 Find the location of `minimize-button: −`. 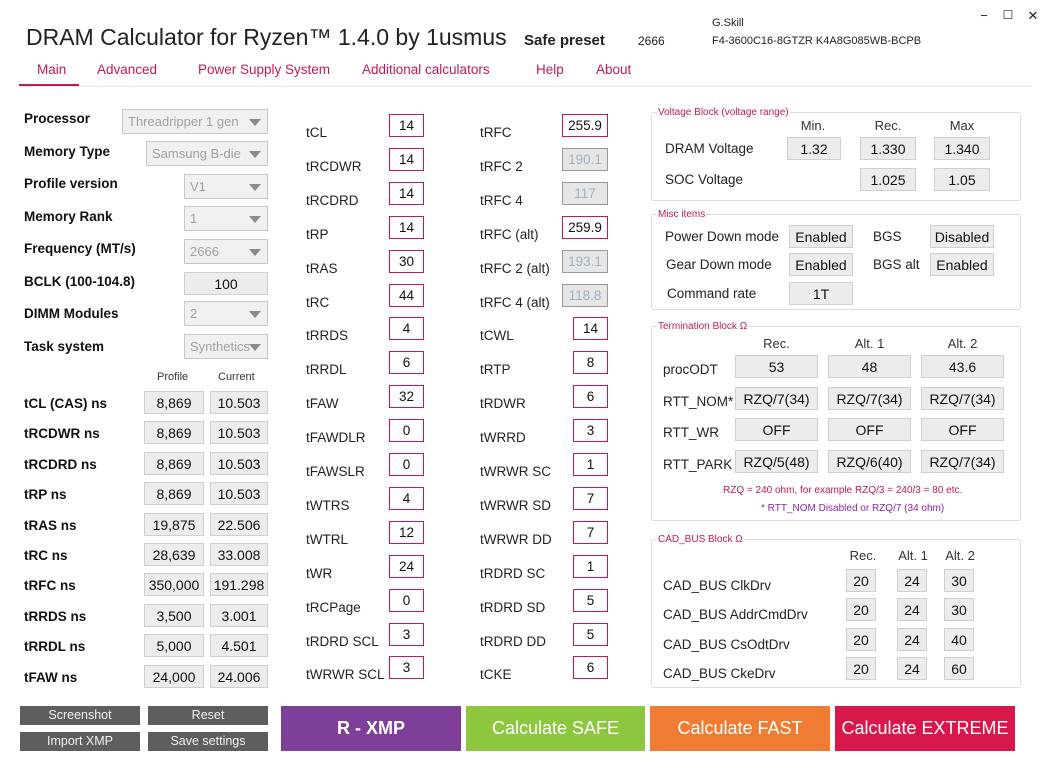

minimize-button: − is located at coordinates (984, 15).